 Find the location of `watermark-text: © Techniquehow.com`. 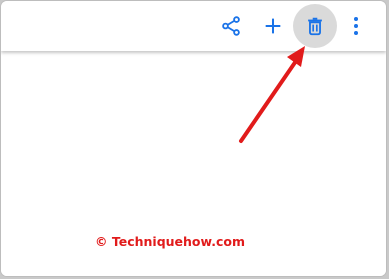

watermark-text: © Techniquehow.com is located at coordinates (170, 241).